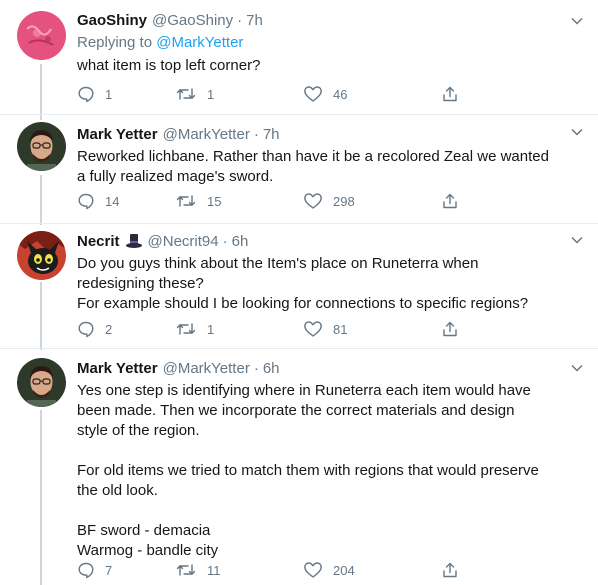 The width and height of the screenshot is (598, 585). What do you see at coordinates (175, 176) in the screenshot?
I see `tweet-text-line: a fully realized mage's sword.` at bounding box center [175, 176].